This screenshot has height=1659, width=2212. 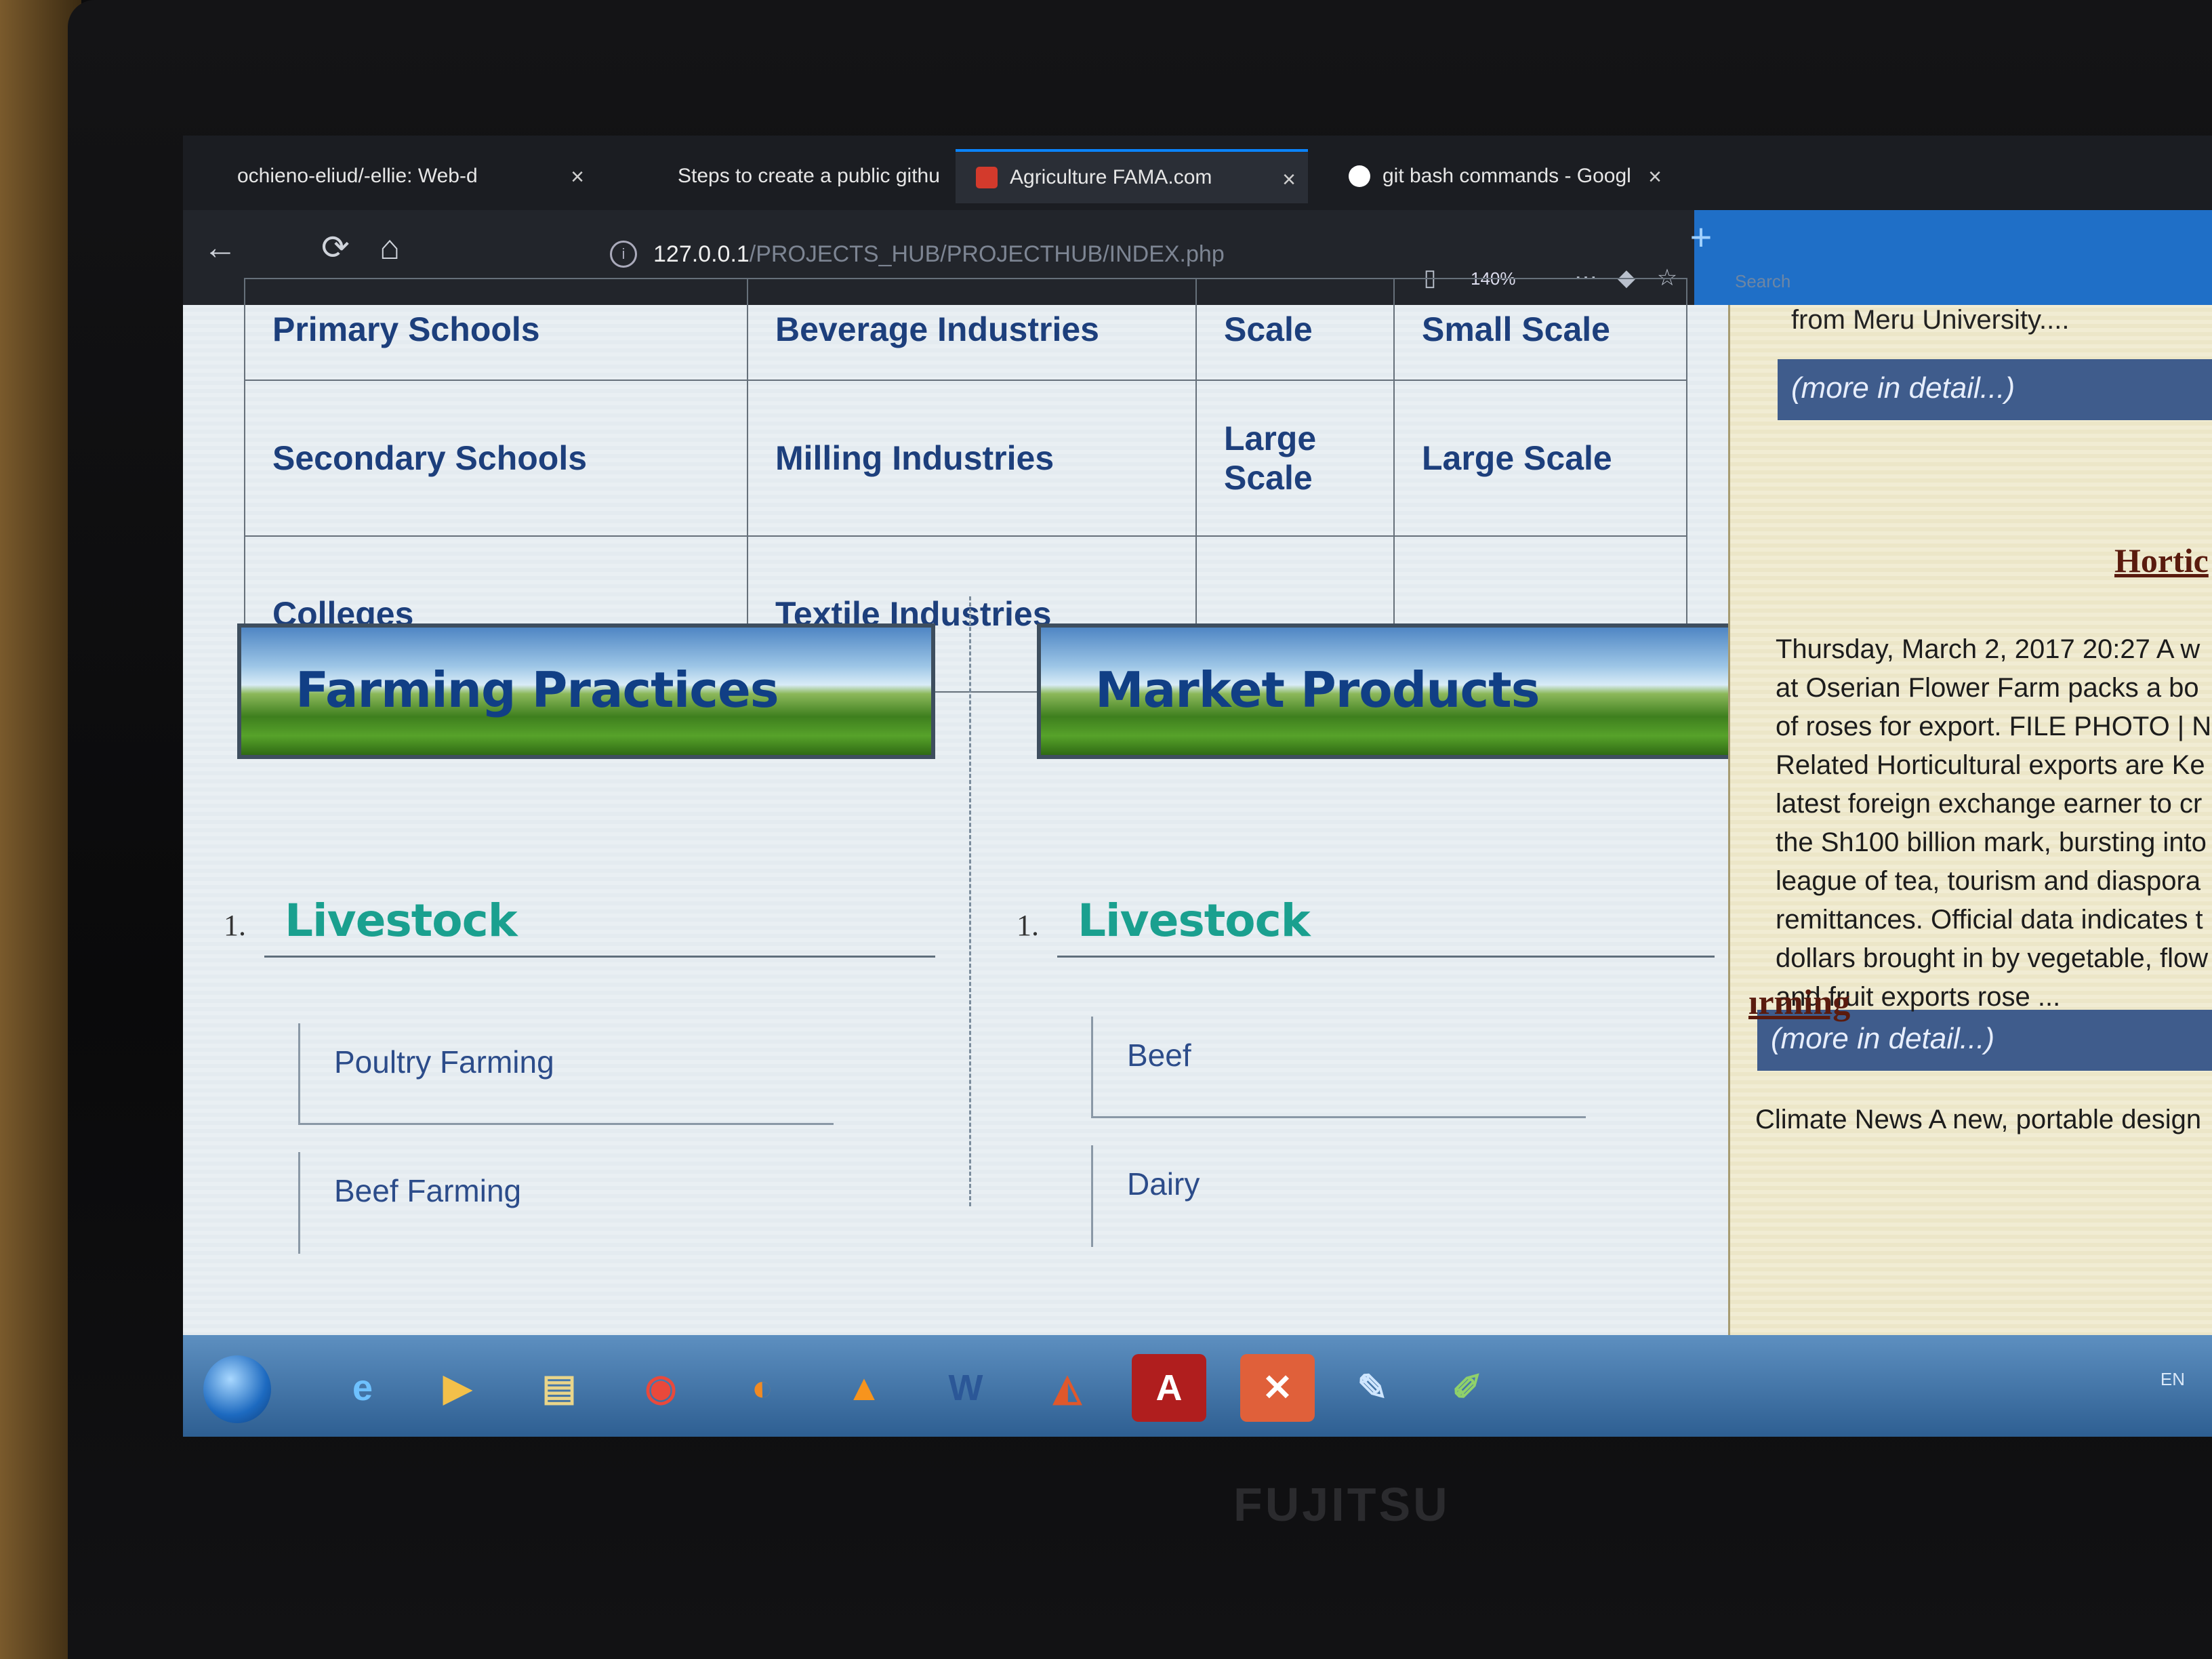 I want to click on more-detail-button: (more in detail...), so click(x=1995, y=390).